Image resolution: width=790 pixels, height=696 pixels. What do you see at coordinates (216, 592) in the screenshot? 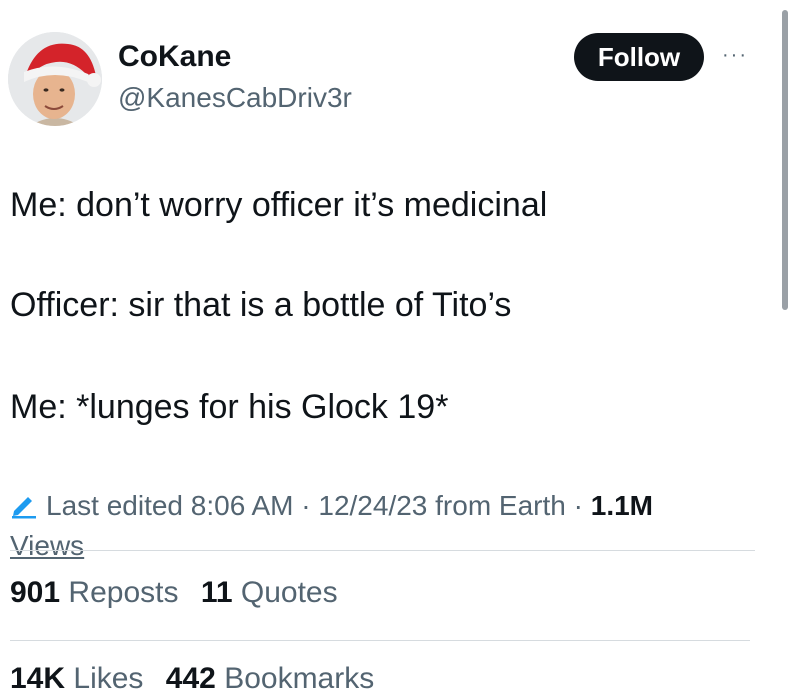
I see `quotes-count: 11` at bounding box center [216, 592].